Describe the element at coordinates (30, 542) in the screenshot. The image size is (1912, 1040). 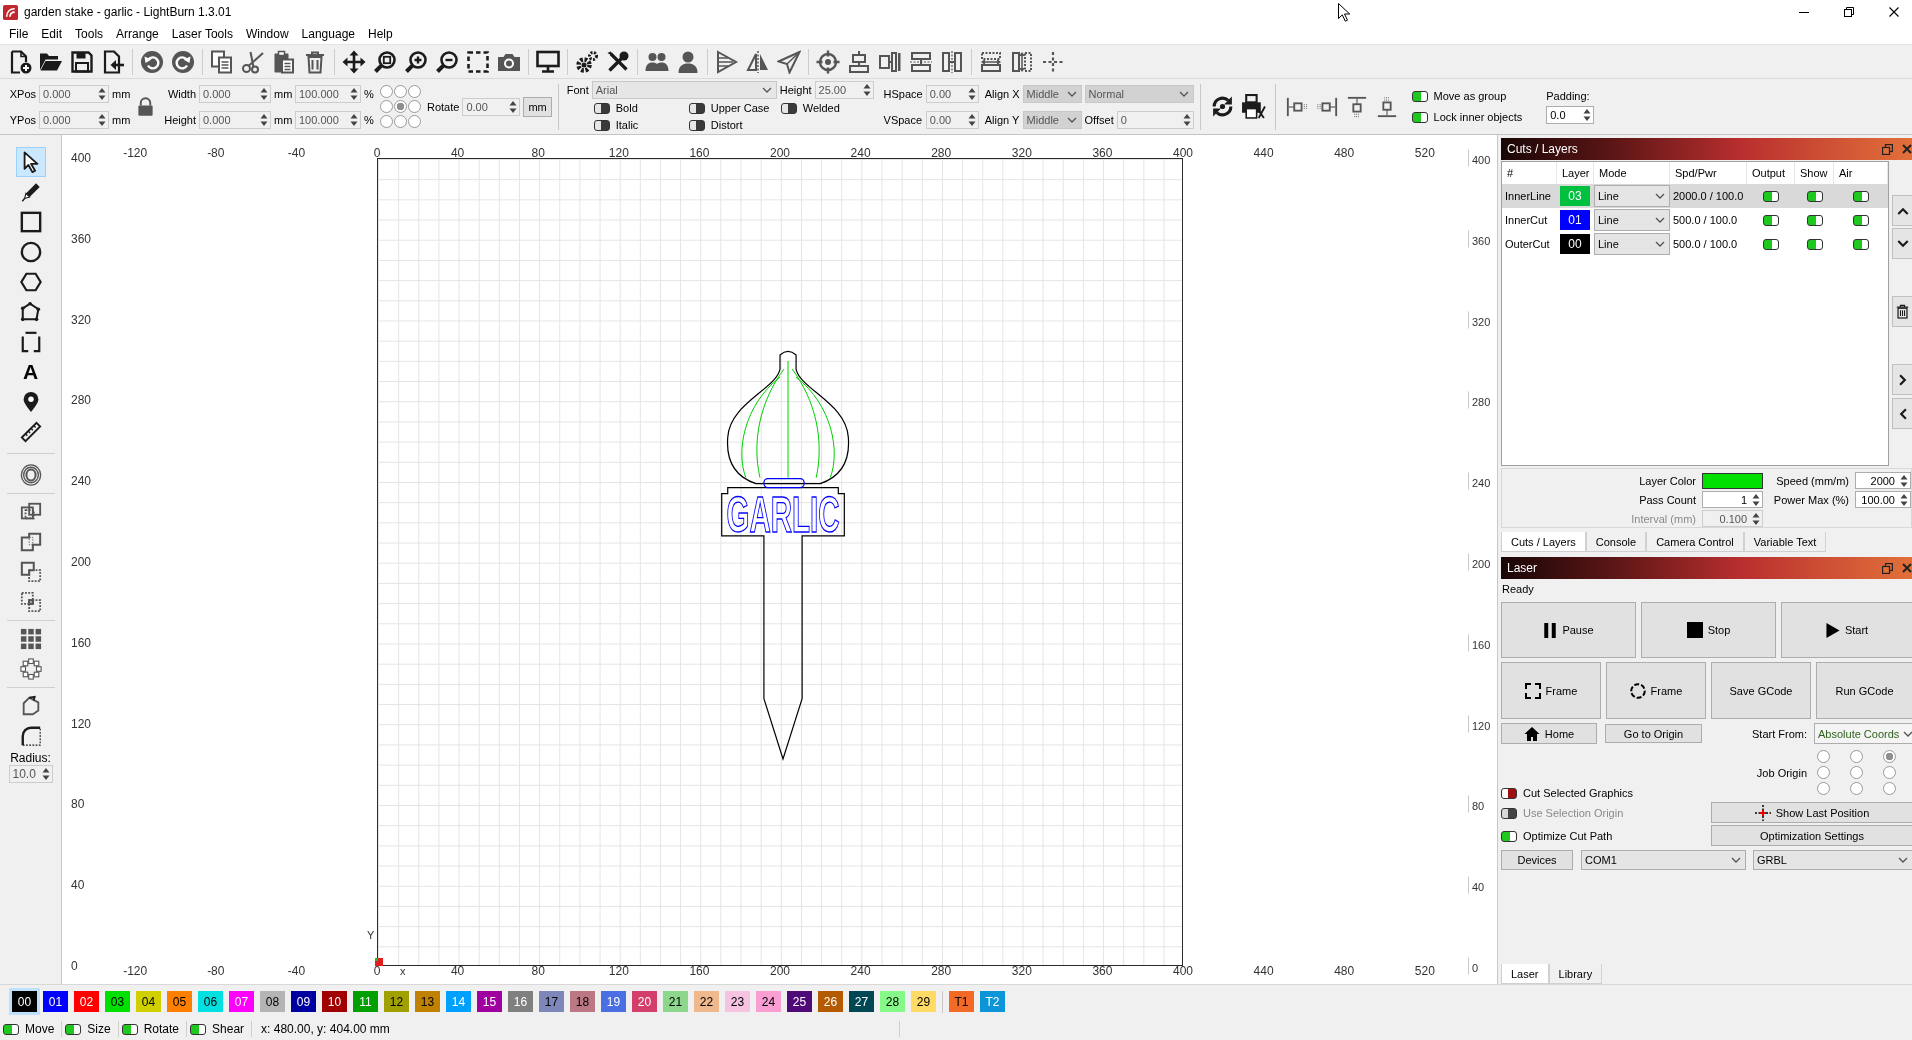
I see `union-shapes-icon` at that location.